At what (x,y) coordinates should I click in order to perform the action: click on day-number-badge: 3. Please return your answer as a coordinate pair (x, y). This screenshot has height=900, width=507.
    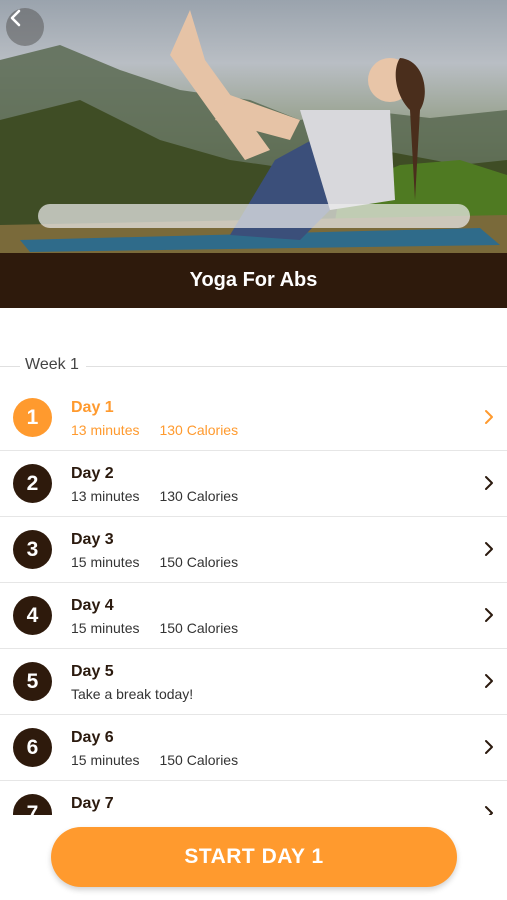
    Looking at the image, I should click on (32, 549).